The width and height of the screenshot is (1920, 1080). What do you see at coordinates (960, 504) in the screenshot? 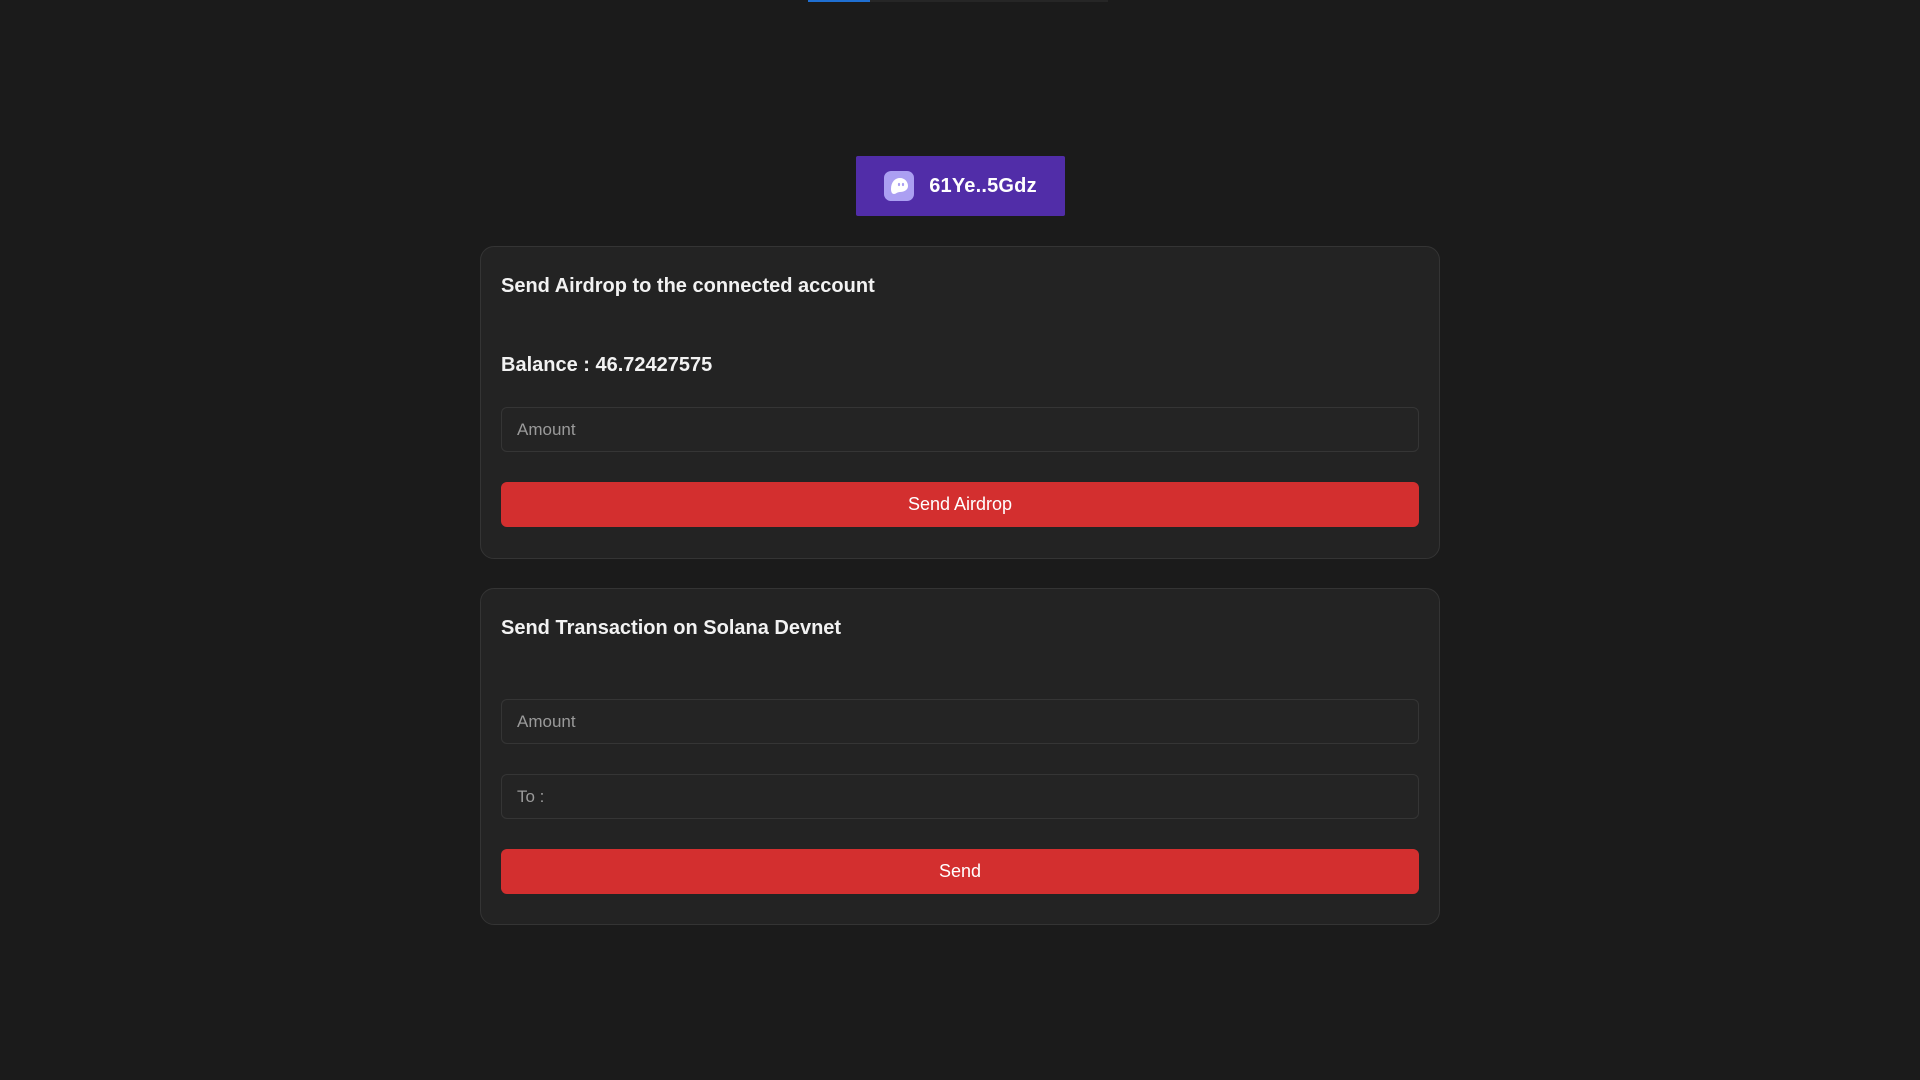
I see `send-airdrop-button: Send Airdrop` at bounding box center [960, 504].